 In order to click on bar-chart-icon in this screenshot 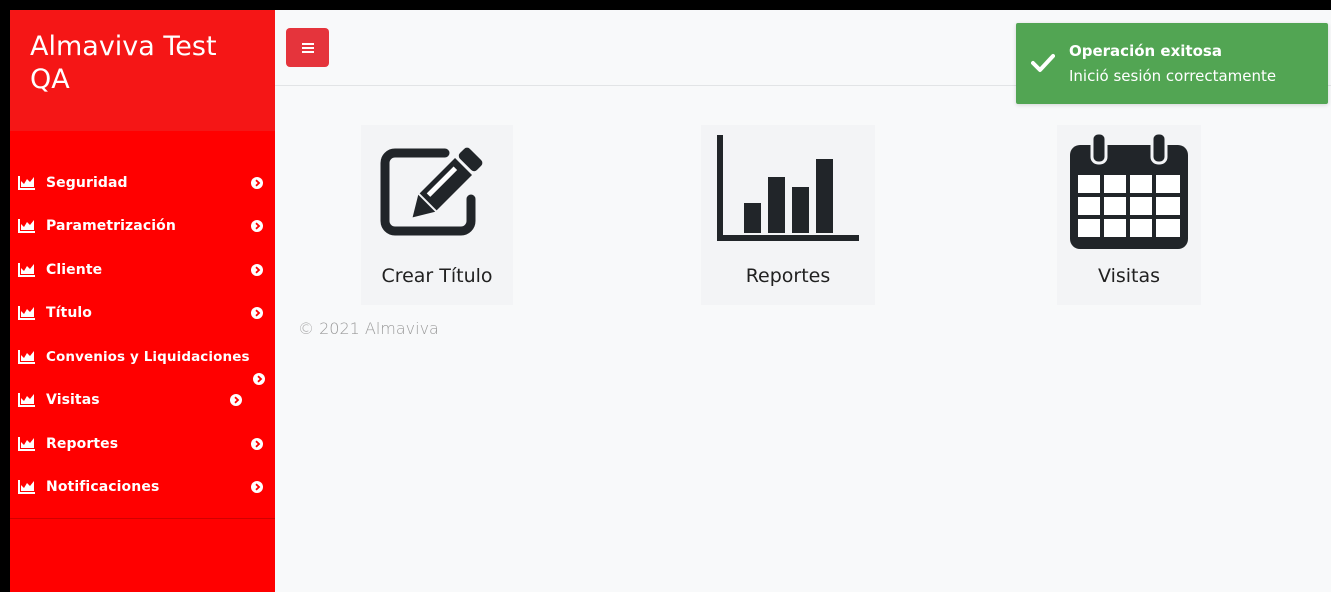, I will do `click(788, 188)`.